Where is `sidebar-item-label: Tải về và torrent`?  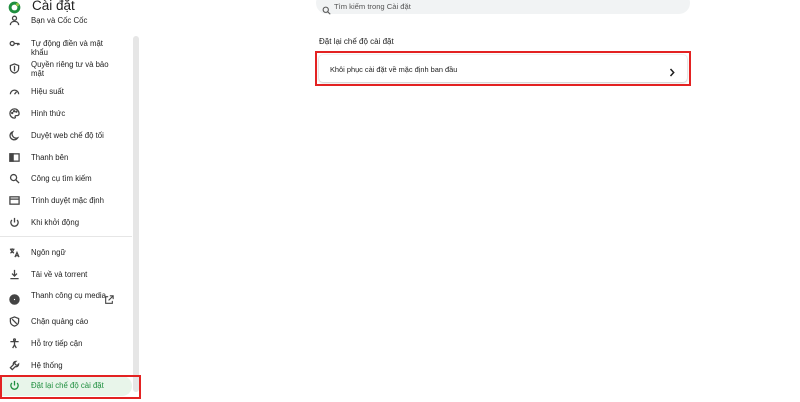 sidebar-item-label: Tải về và torrent is located at coordinates (59, 274).